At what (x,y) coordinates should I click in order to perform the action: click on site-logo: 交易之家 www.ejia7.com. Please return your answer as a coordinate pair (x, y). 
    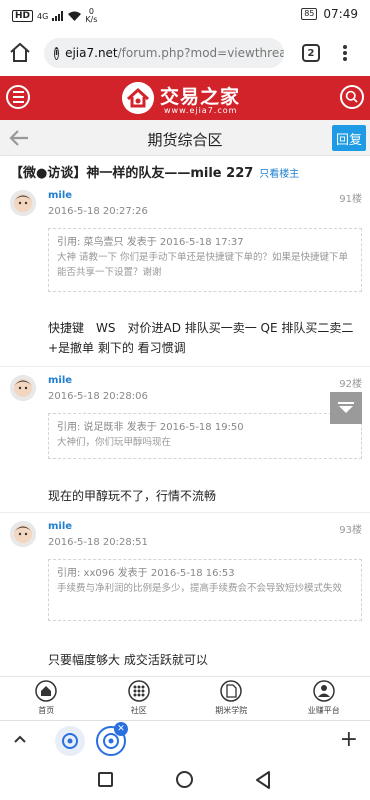
    Looking at the image, I should click on (187, 98).